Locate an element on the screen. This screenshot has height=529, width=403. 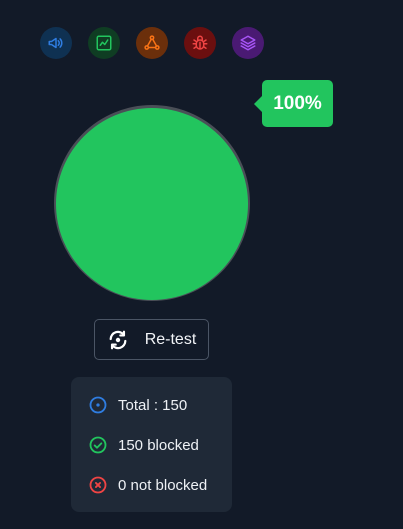
x-circle-icon is located at coordinates (98, 485).